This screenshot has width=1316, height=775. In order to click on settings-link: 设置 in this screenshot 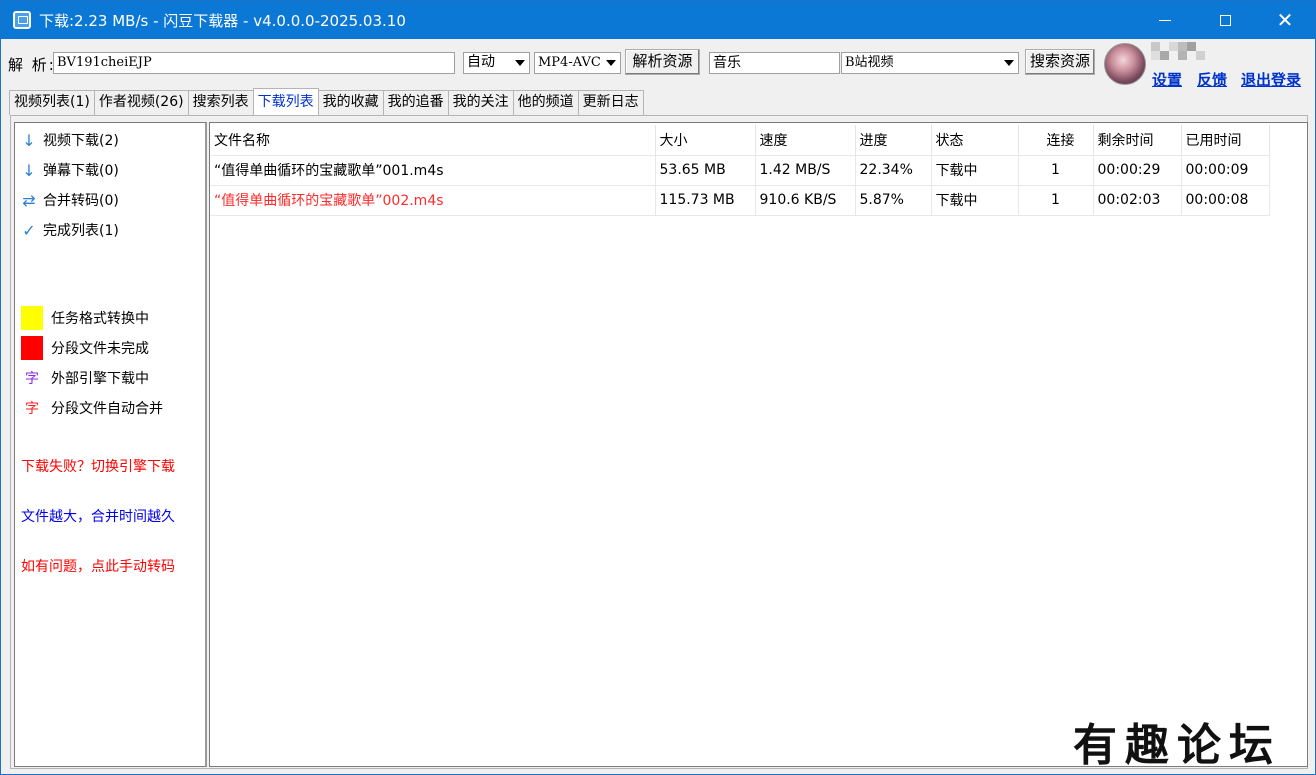, I will do `click(1167, 79)`.